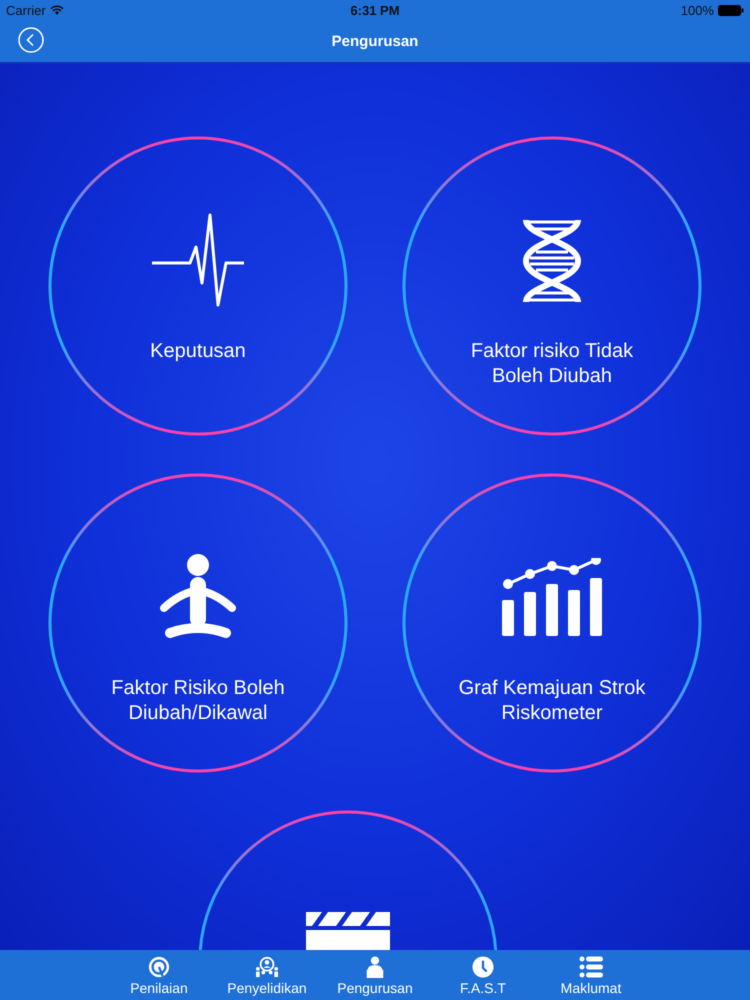 The height and width of the screenshot is (1000, 750). Describe the element at coordinates (198, 351) in the screenshot. I see `menu-label: Keputusan` at that location.